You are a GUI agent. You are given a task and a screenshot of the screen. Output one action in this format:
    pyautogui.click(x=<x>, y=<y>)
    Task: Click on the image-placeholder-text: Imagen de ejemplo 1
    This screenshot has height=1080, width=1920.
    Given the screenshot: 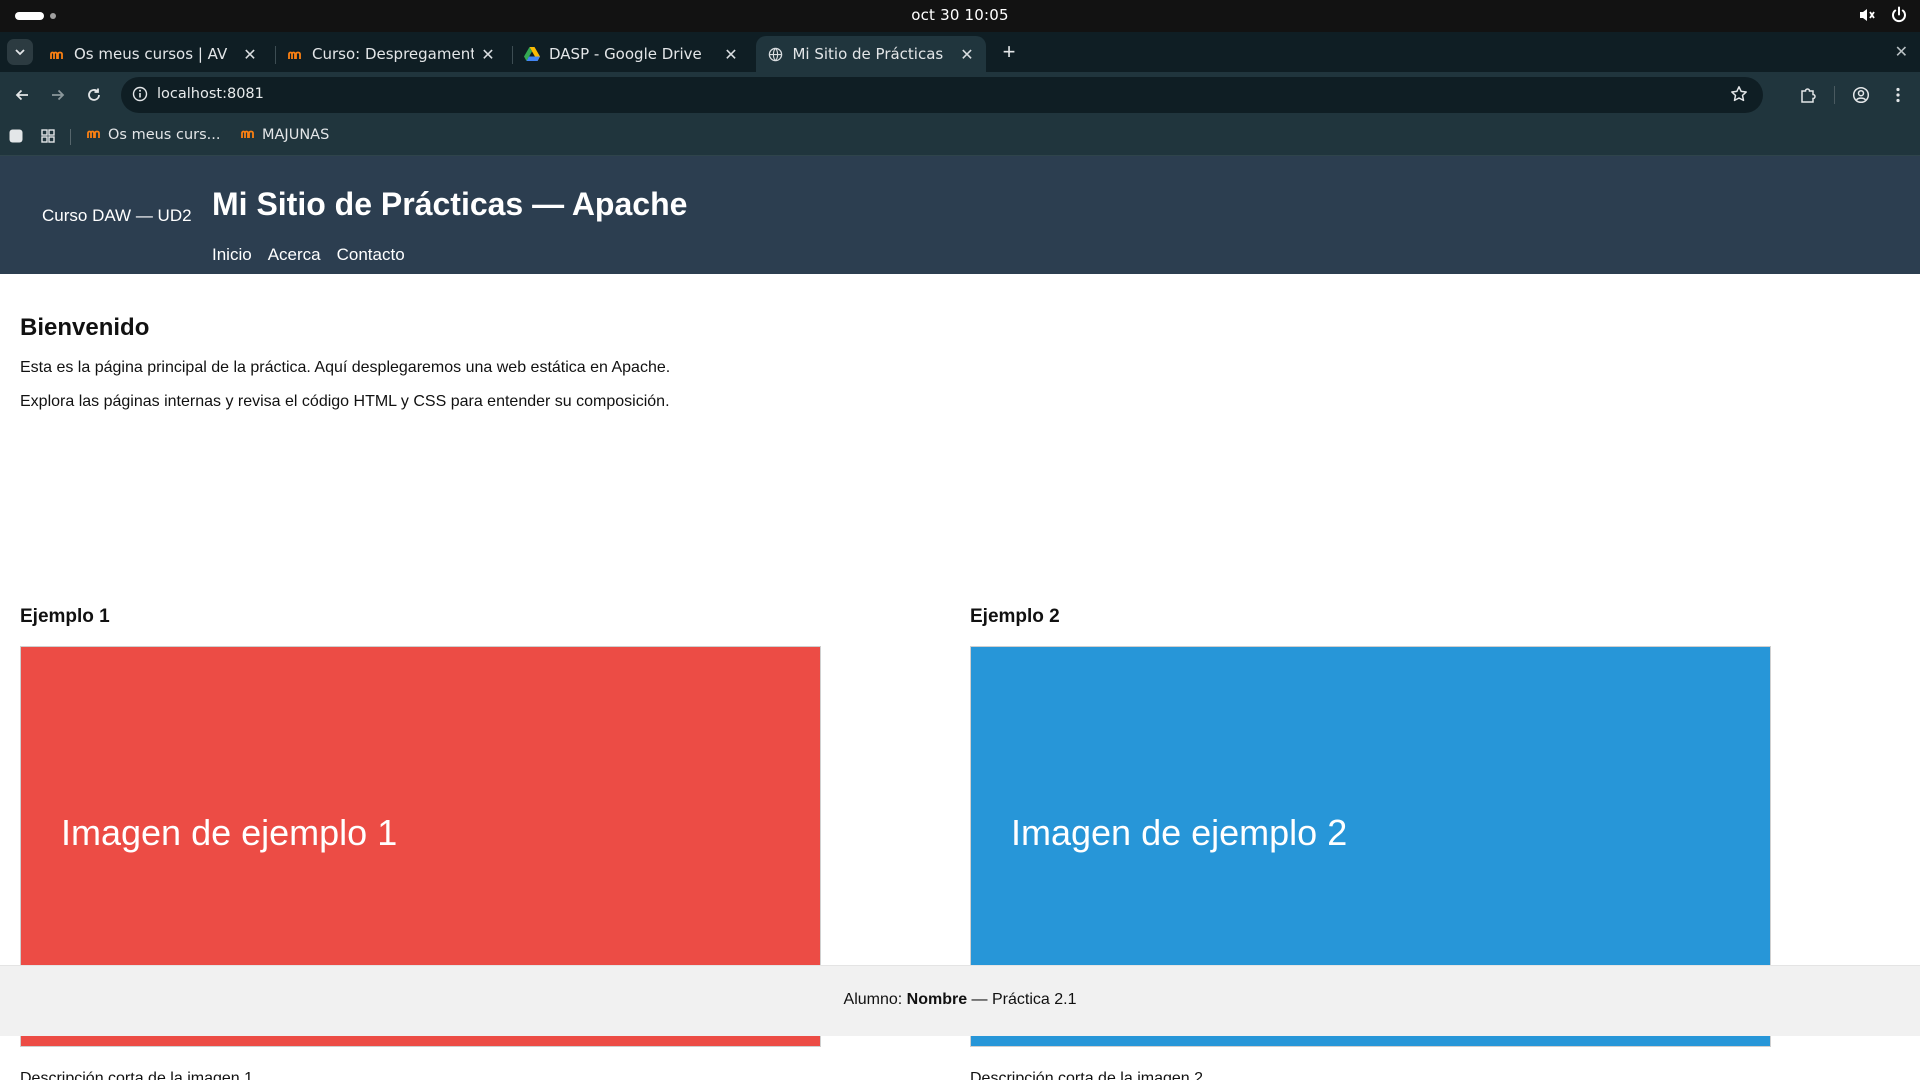 What is the action you would take?
    pyautogui.click(x=229, y=832)
    